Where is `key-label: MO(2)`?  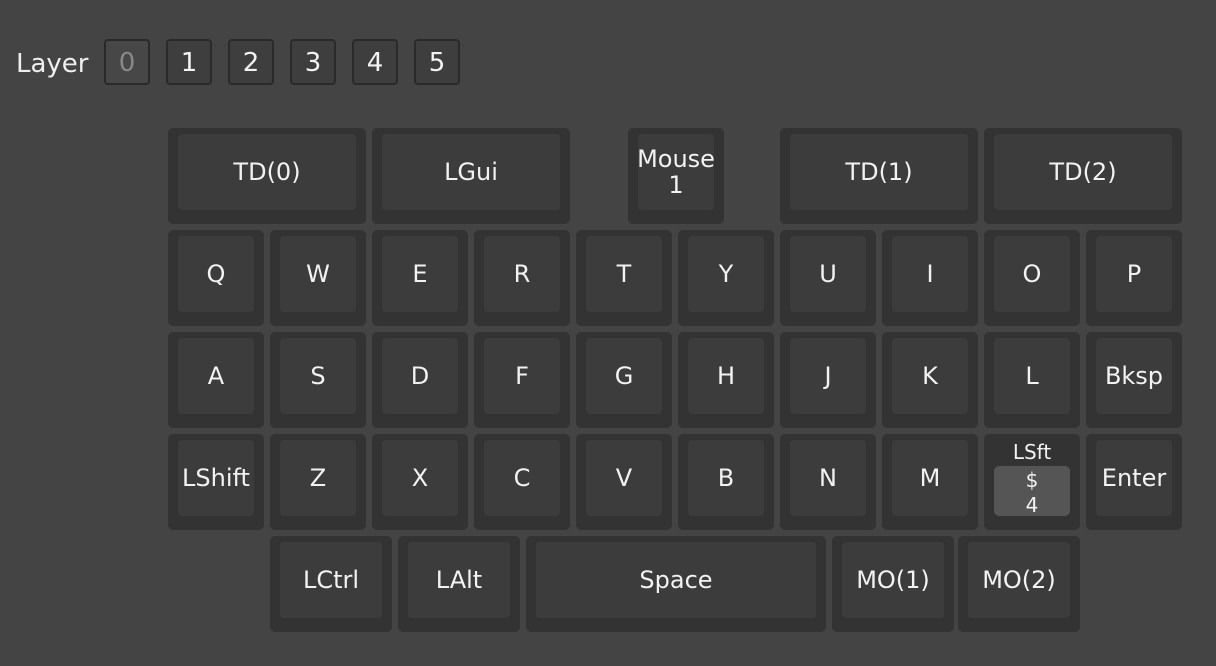
key-label: MO(2) is located at coordinates (1019, 580).